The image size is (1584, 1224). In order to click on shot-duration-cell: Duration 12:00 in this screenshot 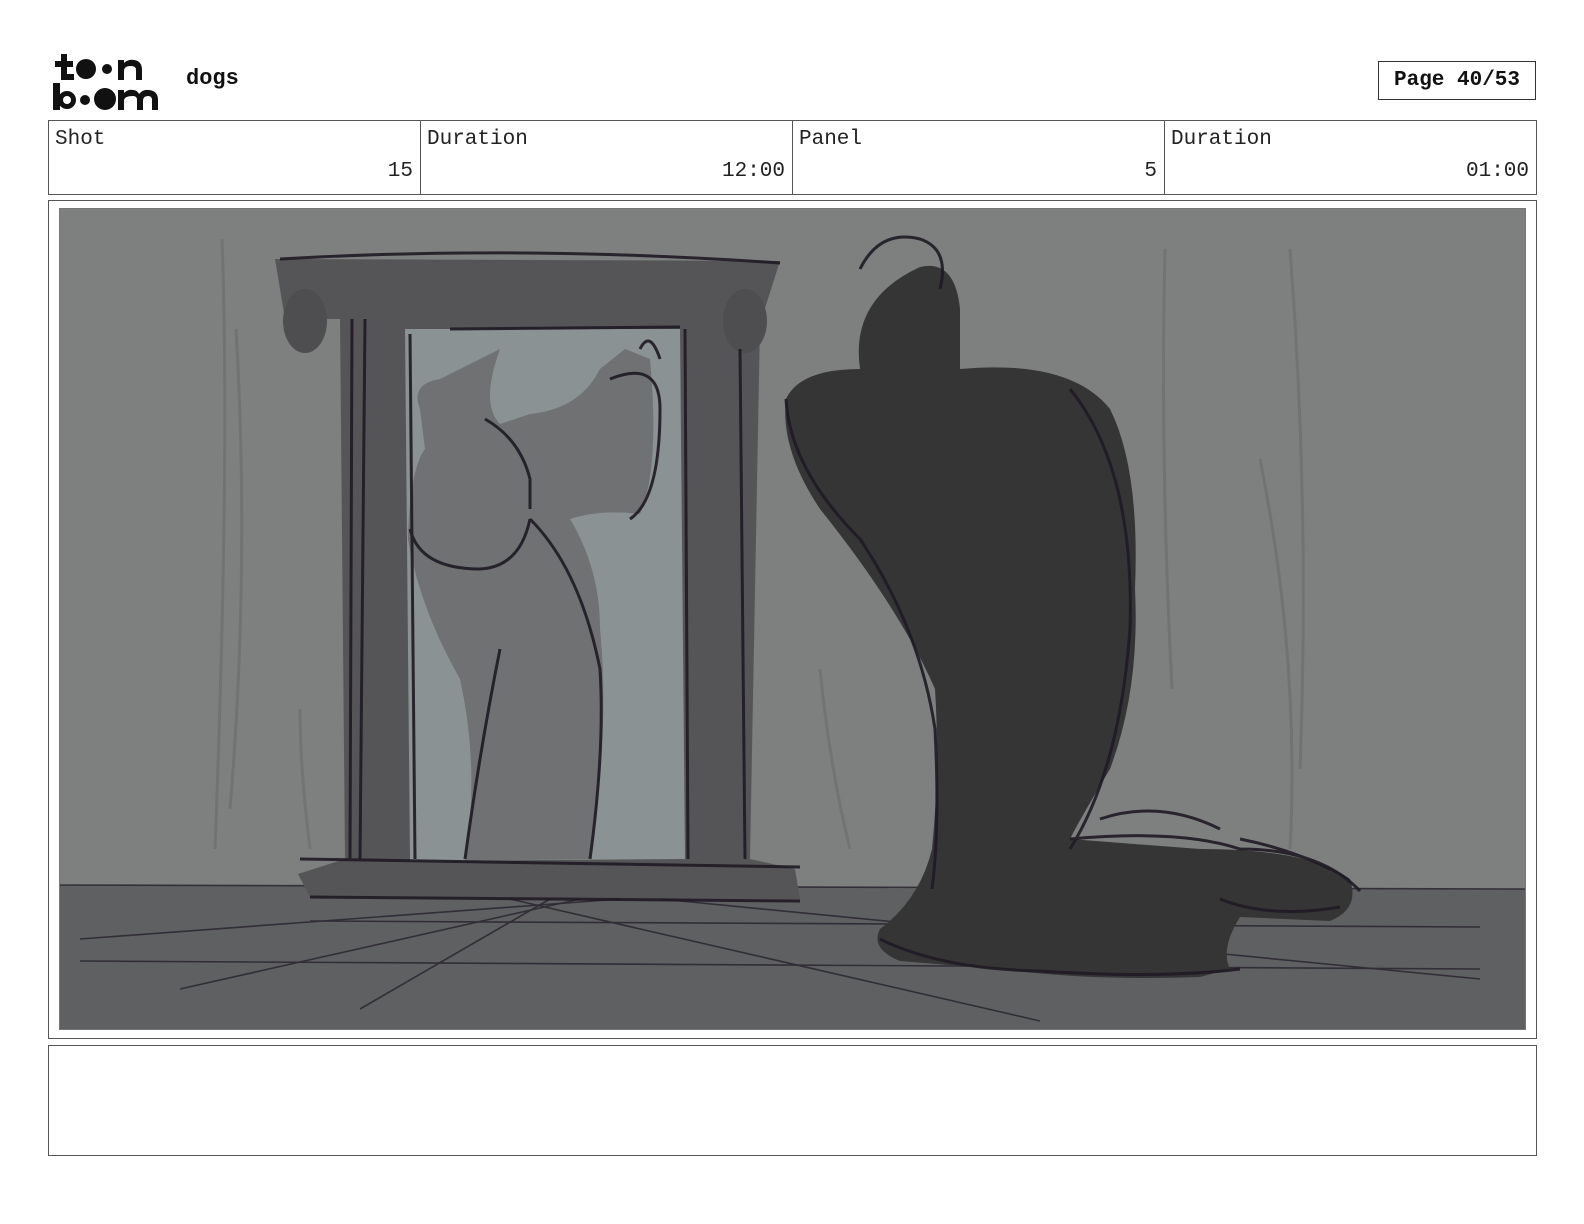, I will do `click(606, 157)`.